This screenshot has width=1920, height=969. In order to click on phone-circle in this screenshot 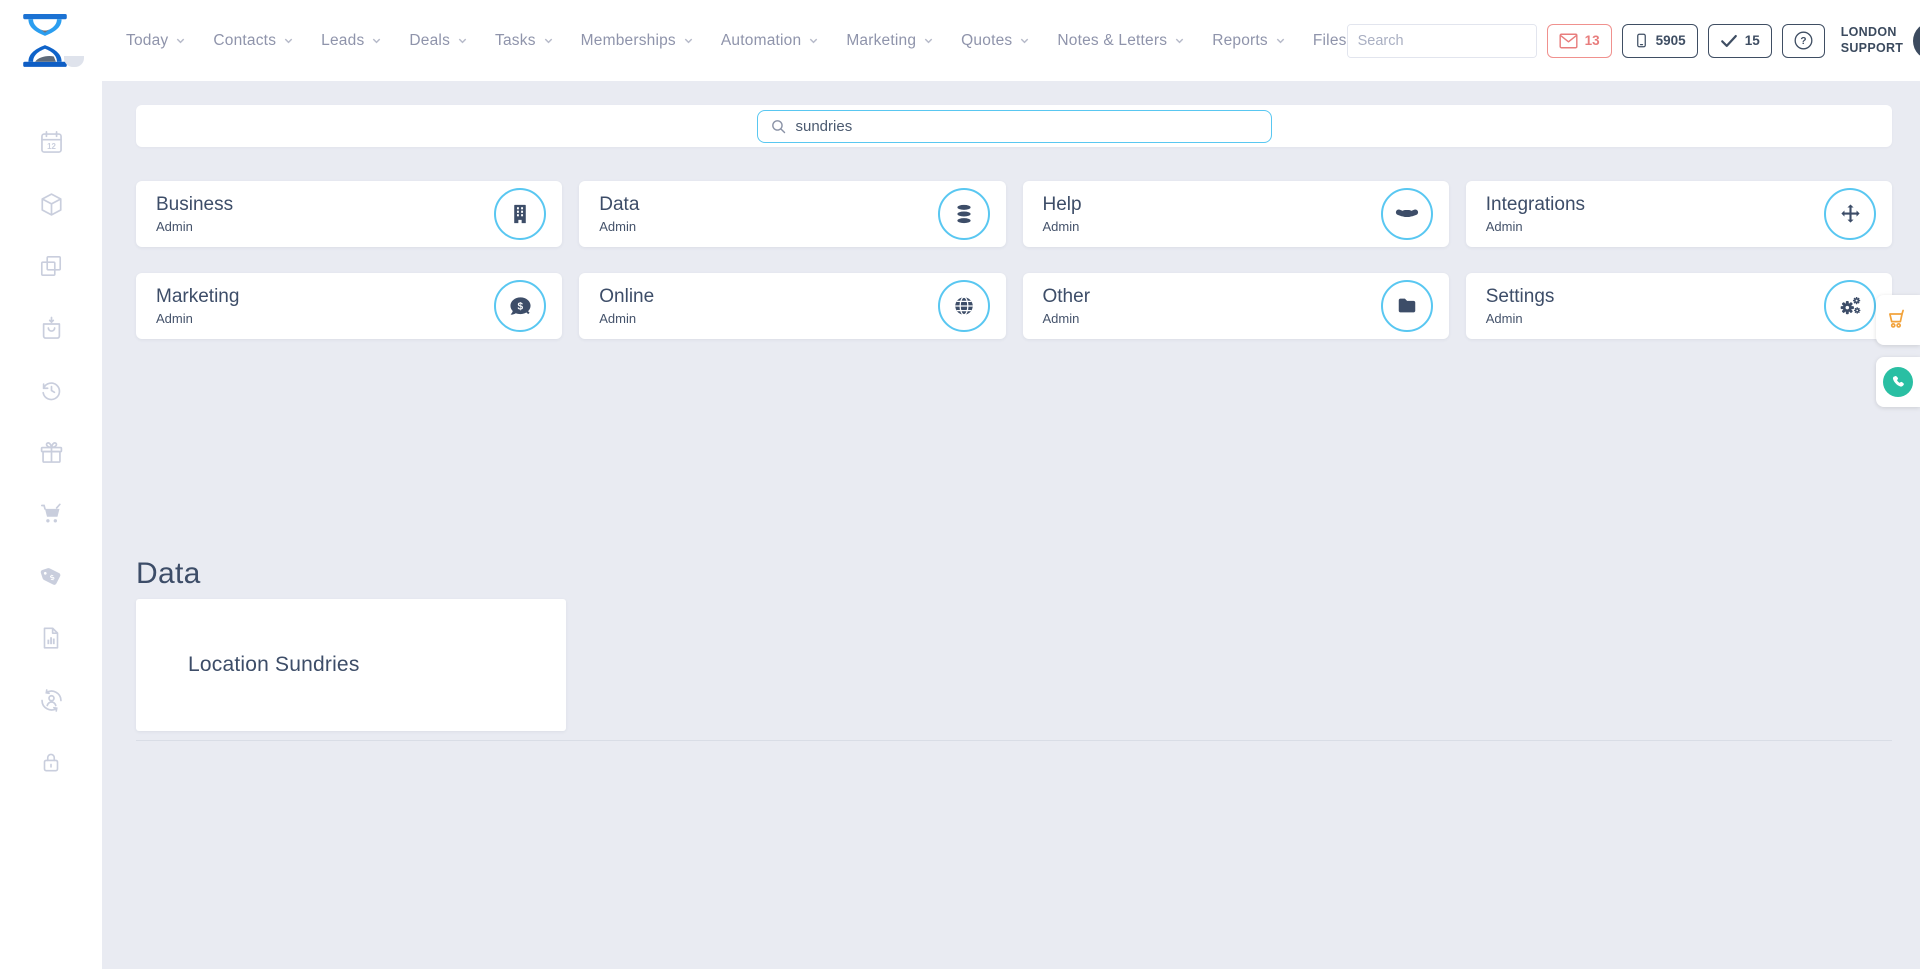, I will do `click(1898, 382)`.